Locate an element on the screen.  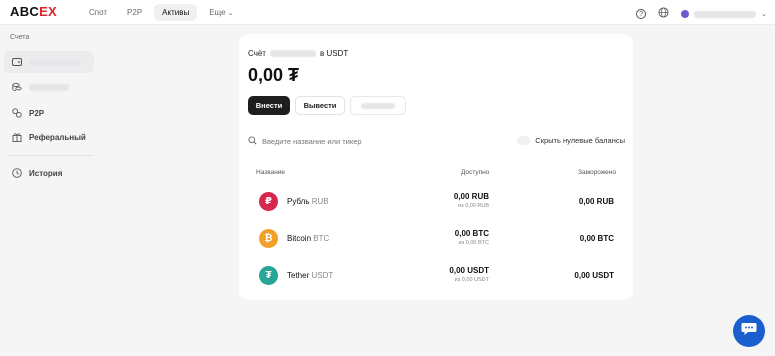
account-name-hidden is located at coordinates (292, 53).